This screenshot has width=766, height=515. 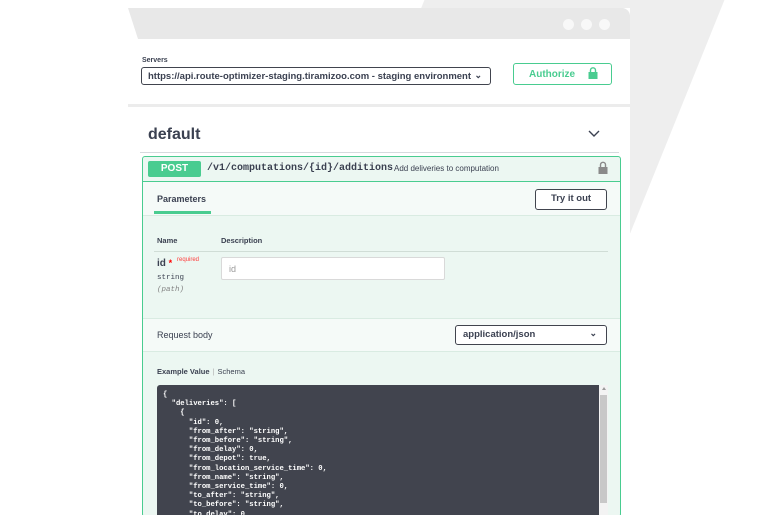 I want to click on operation-path: /v1/computations/{id}/additions, so click(x=300, y=168).